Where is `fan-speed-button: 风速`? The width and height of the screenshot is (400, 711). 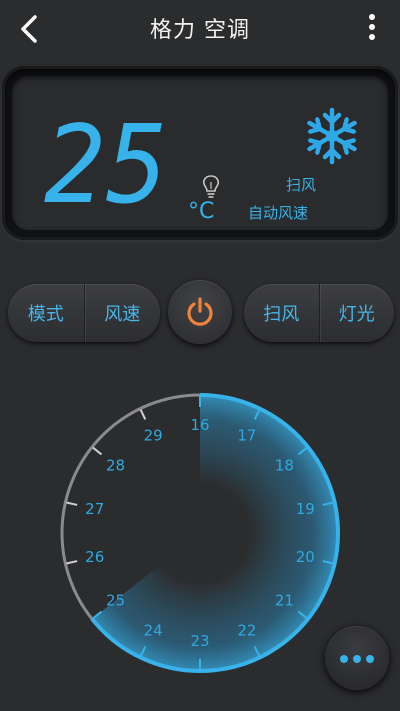 fan-speed-button: 风速 is located at coordinates (123, 313).